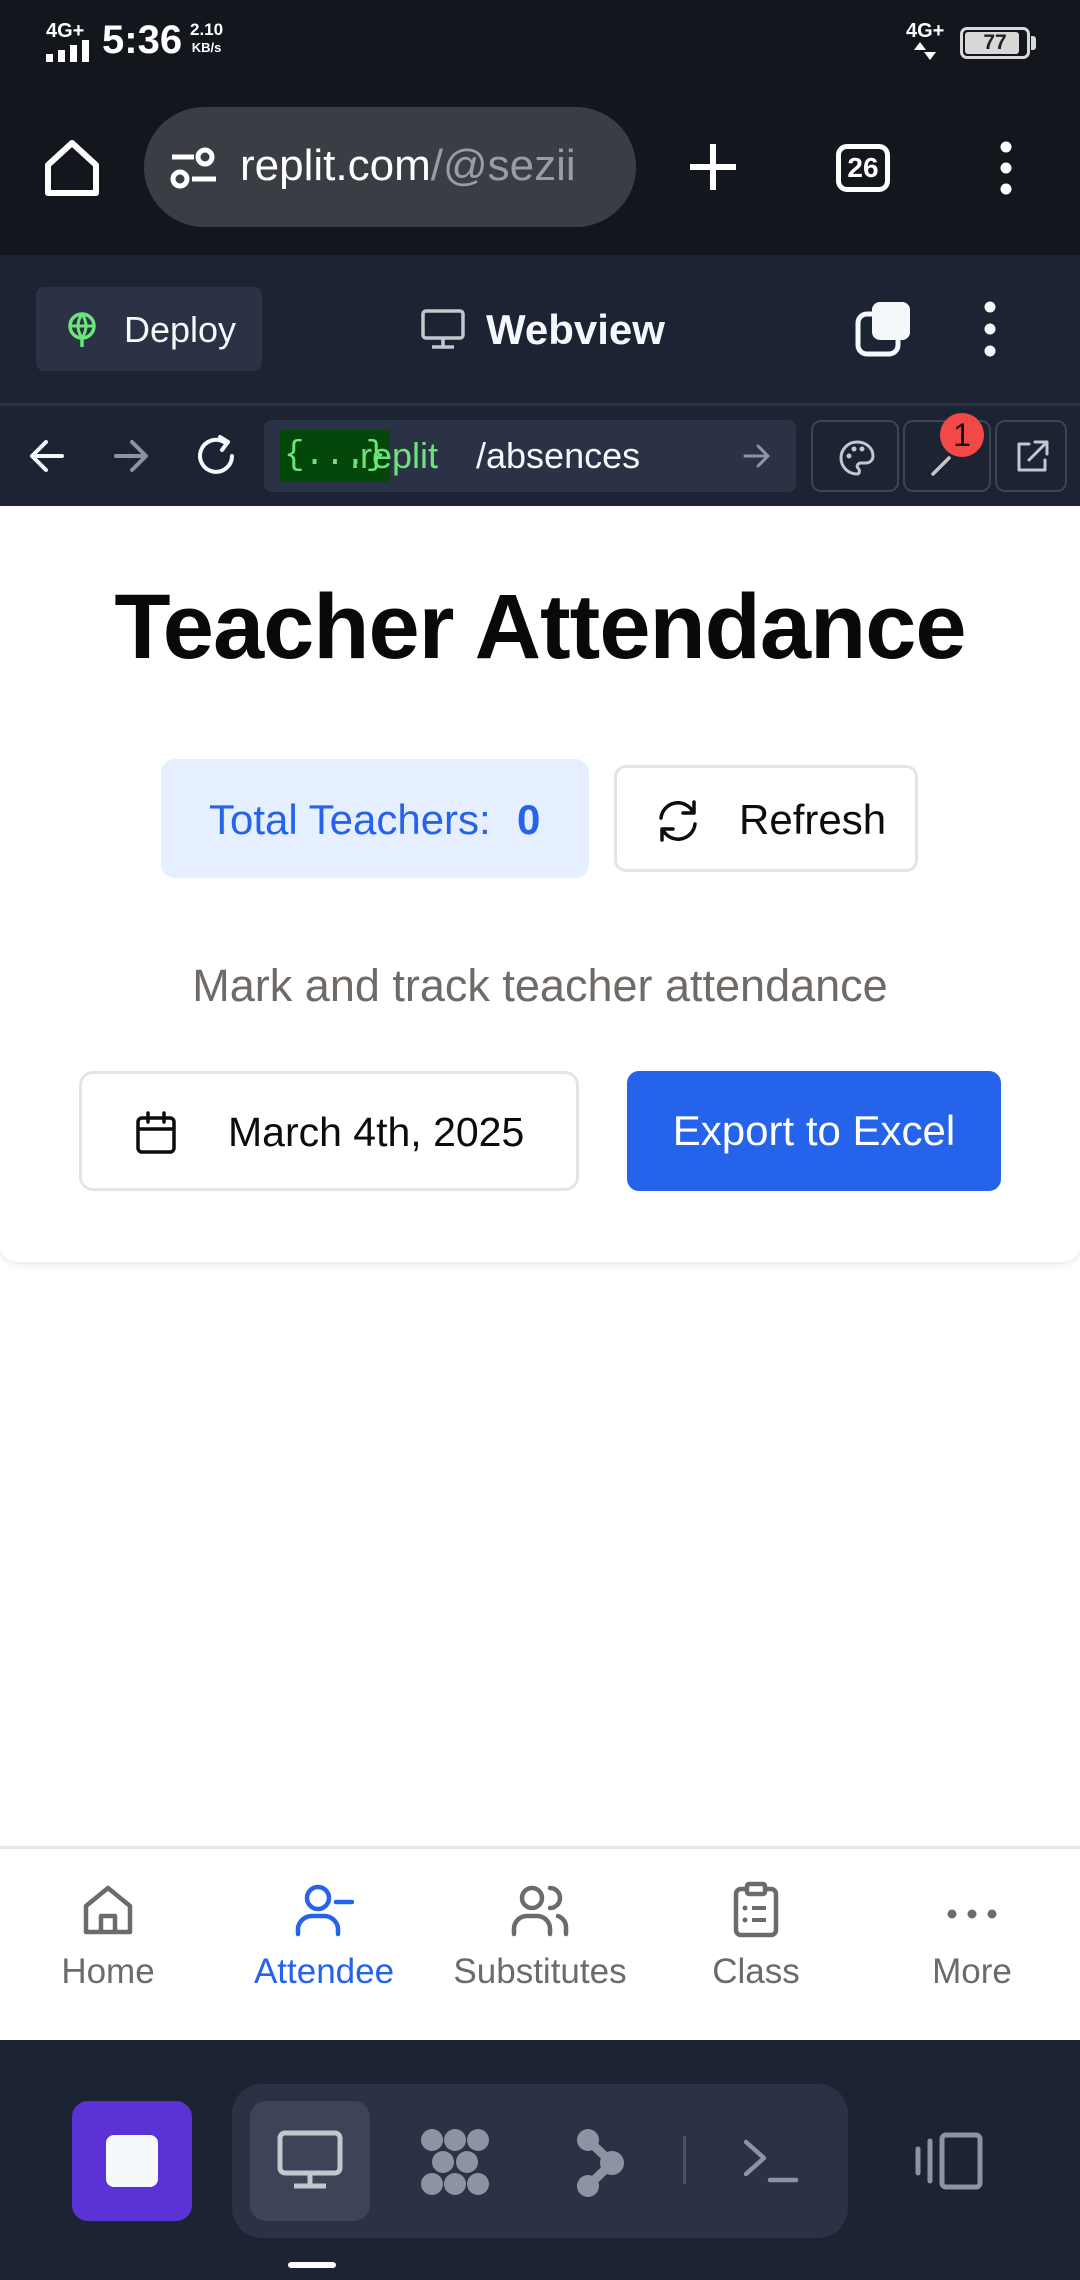 Image resolution: width=1080 pixels, height=2280 pixels. I want to click on battery-level: 77, so click(995, 42).